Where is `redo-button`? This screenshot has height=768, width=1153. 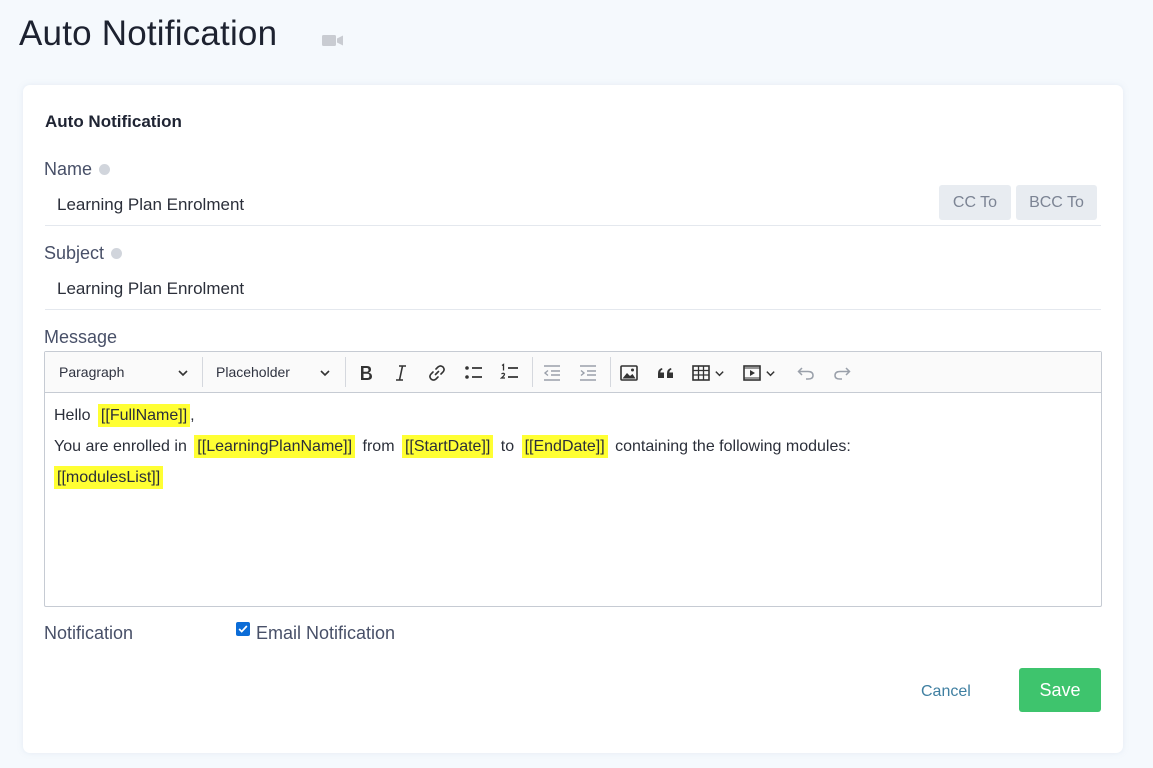
redo-button is located at coordinates (842, 373).